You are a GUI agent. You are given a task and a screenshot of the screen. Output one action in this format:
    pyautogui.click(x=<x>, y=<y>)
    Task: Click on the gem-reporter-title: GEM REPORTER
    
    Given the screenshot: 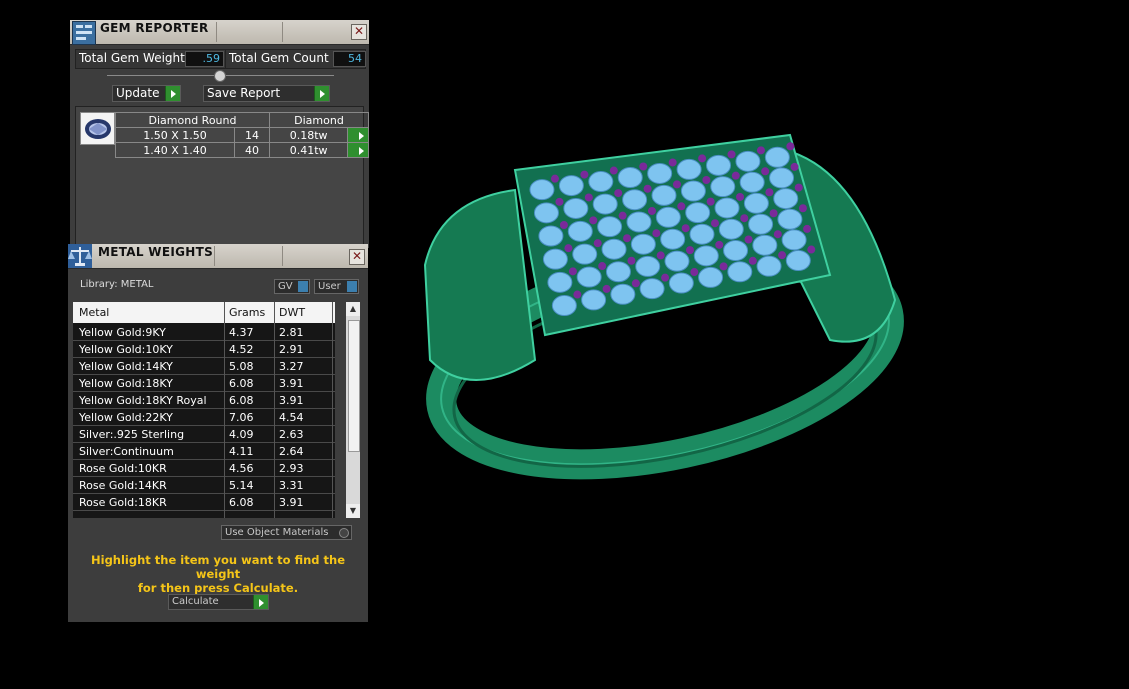 What is the action you would take?
    pyautogui.click(x=154, y=28)
    